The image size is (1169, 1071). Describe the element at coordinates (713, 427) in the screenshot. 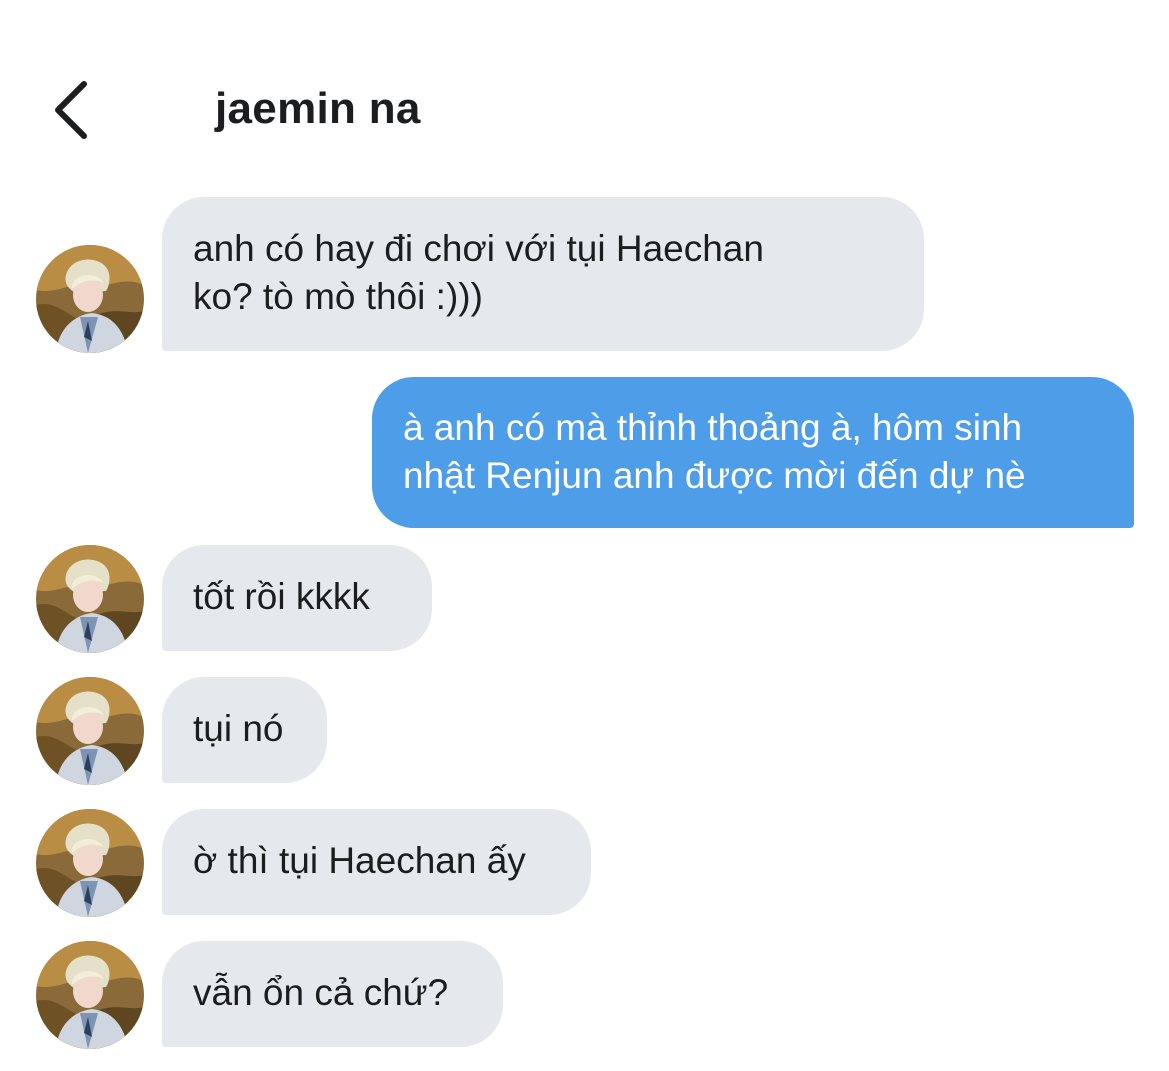

I see `message-line: à anh có mà thỉnh thoảng à, hôm sinh` at that location.